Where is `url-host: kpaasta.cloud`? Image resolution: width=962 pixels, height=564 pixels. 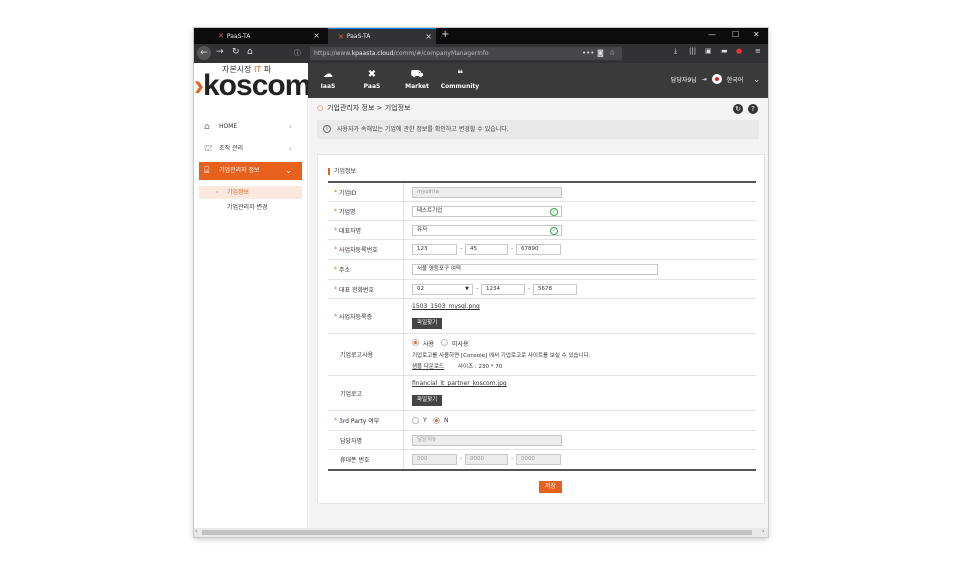 url-host: kpaasta.cloud is located at coordinates (372, 53).